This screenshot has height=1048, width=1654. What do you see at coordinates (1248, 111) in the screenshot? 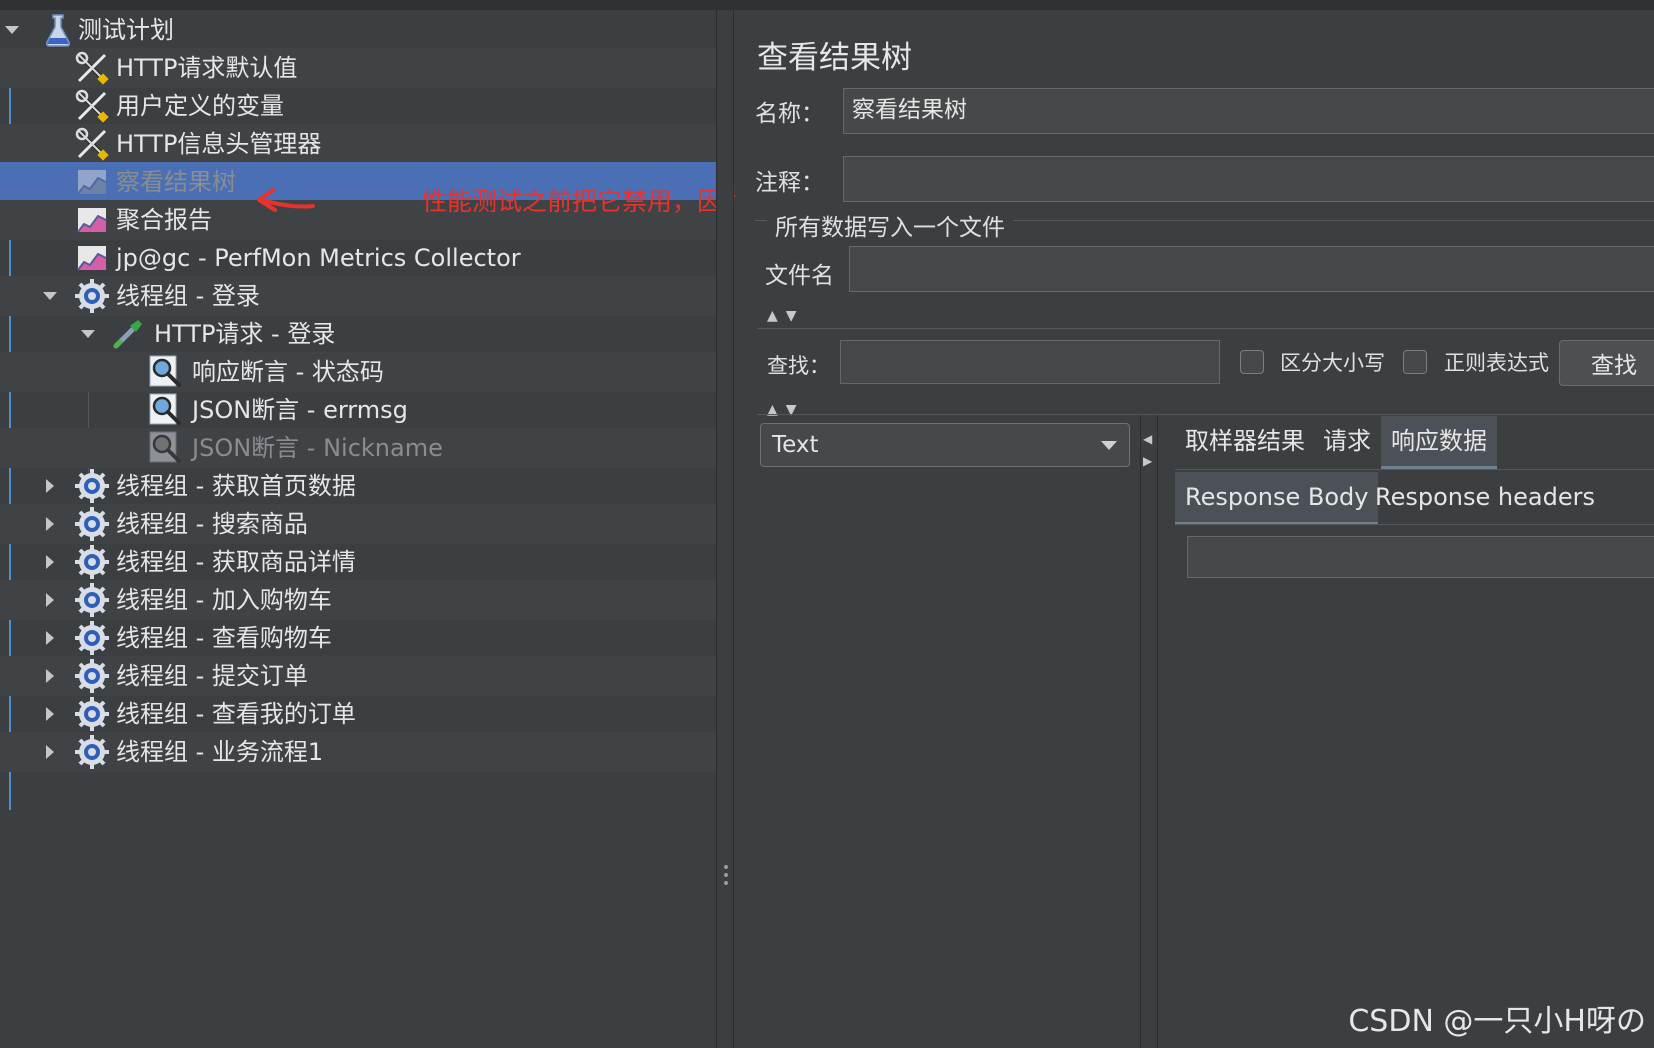
I see `name-field: 察看结果树` at bounding box center [1248, 111].